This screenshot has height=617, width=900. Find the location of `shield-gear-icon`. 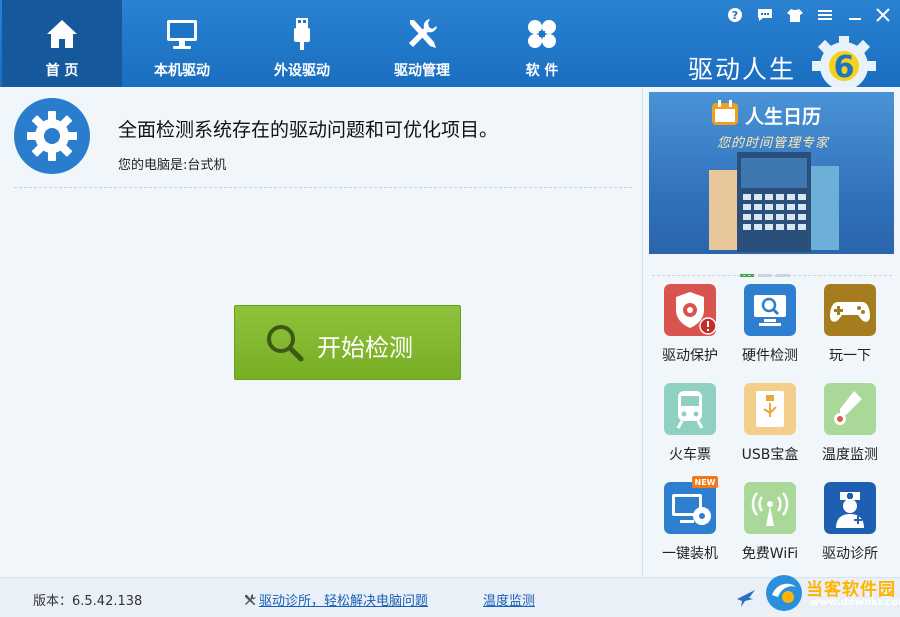

shield-gear-icon is located at coordinates (690, 310).